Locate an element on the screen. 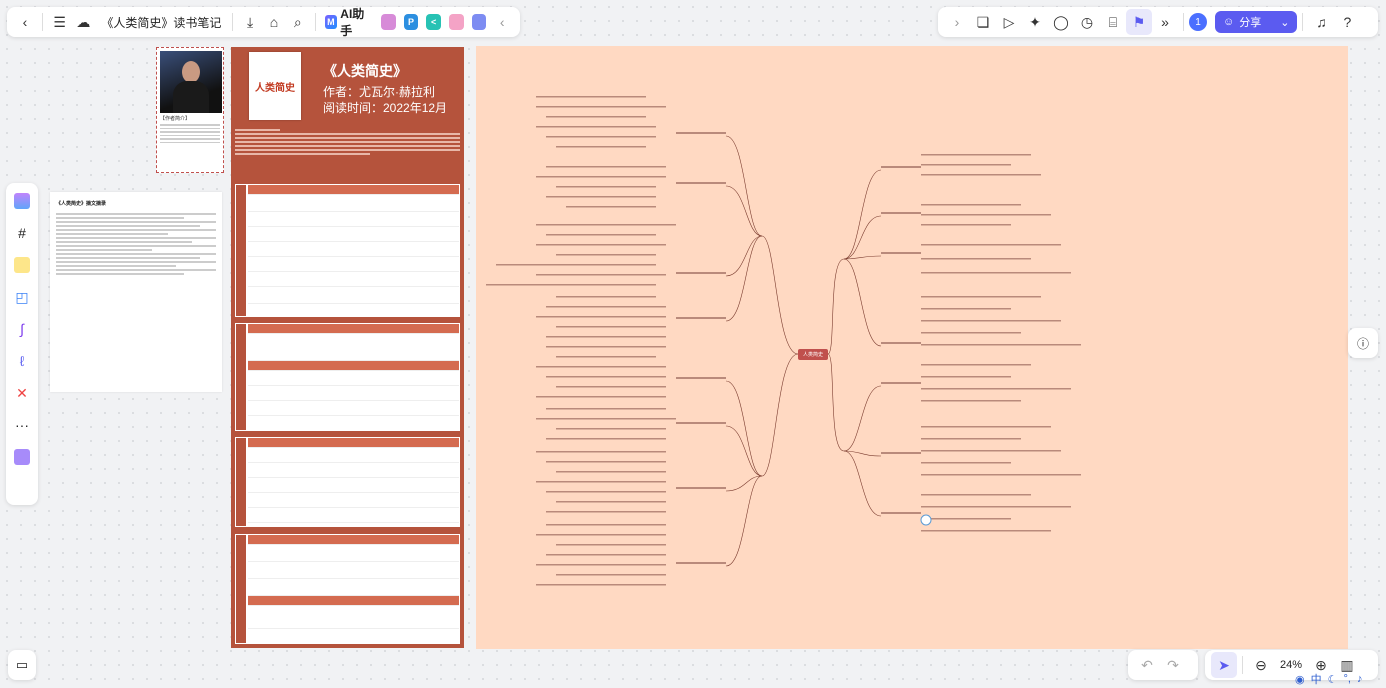 This screenshot has width=1386, height=688. more-icon: ··· is located at coordinates (22, 425).